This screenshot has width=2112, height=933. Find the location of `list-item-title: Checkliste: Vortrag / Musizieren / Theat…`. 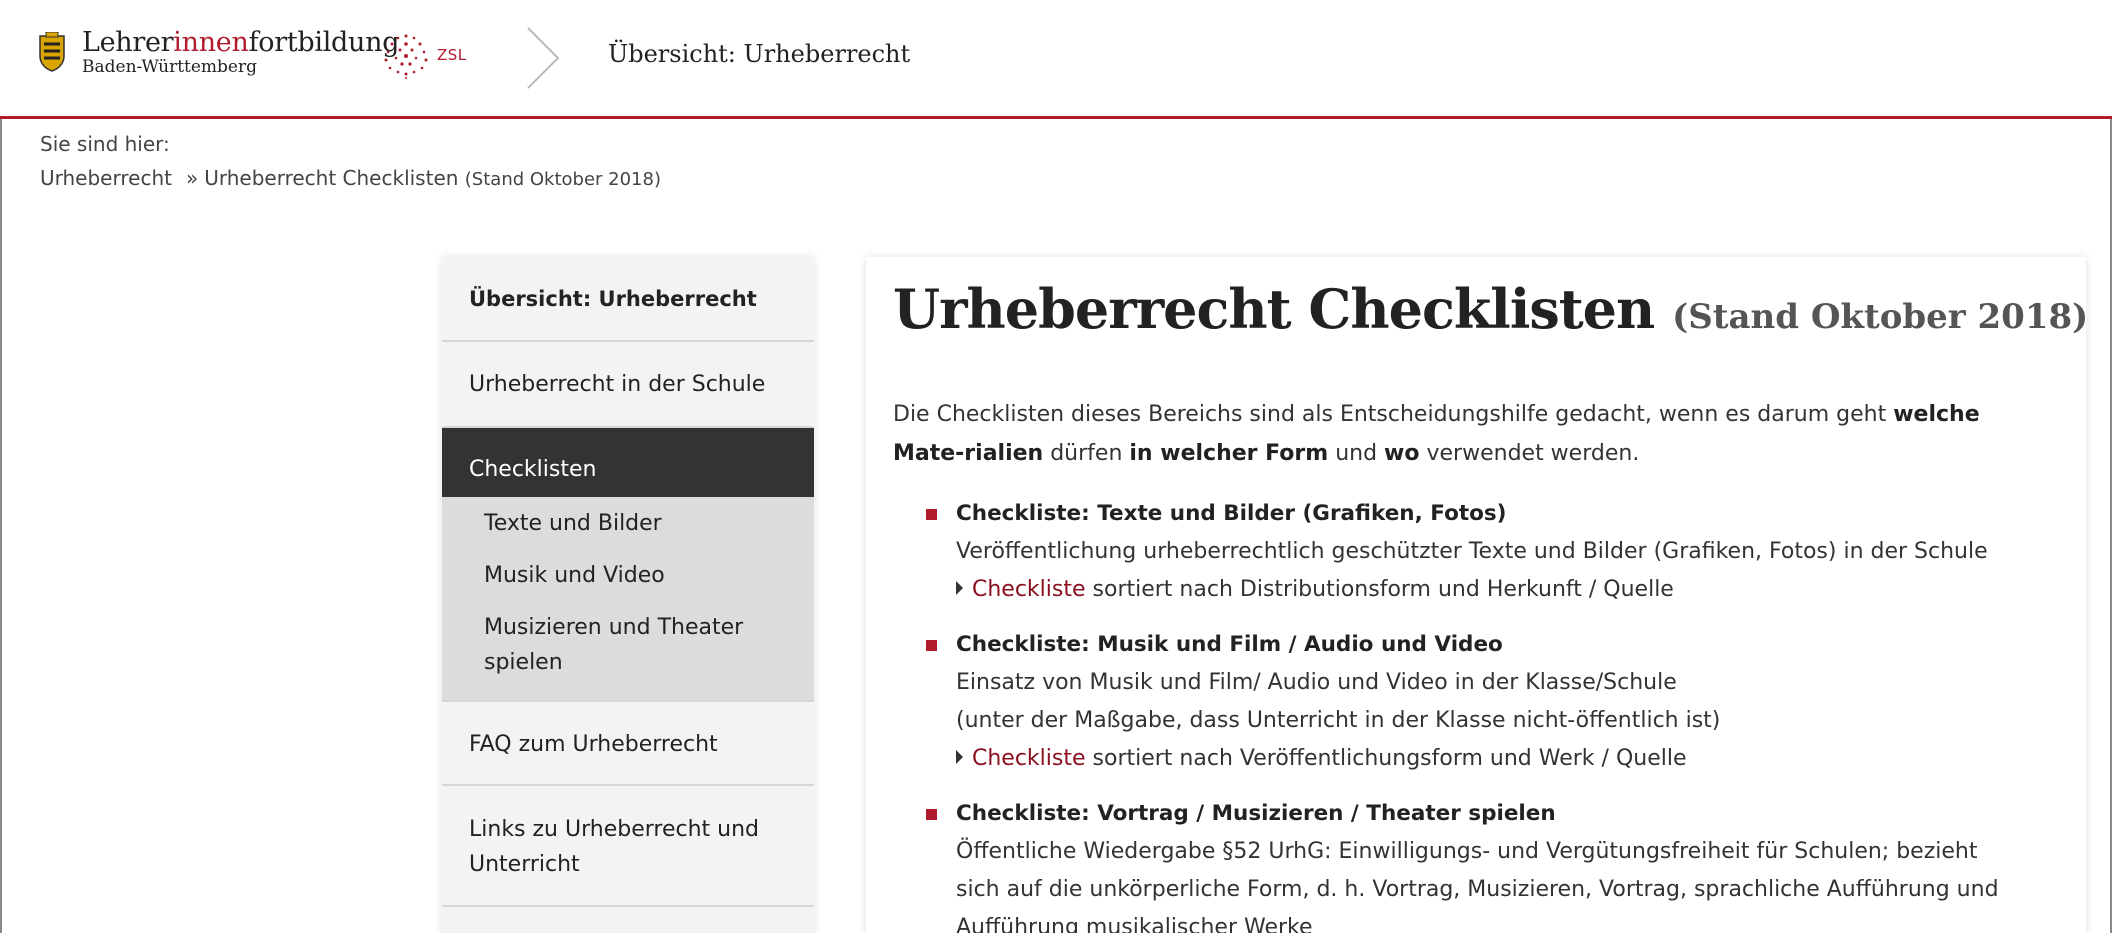

list-item-title: Checkliste: Vortrag / Musizieren / Theat… is located at coordinates (1256, 813).